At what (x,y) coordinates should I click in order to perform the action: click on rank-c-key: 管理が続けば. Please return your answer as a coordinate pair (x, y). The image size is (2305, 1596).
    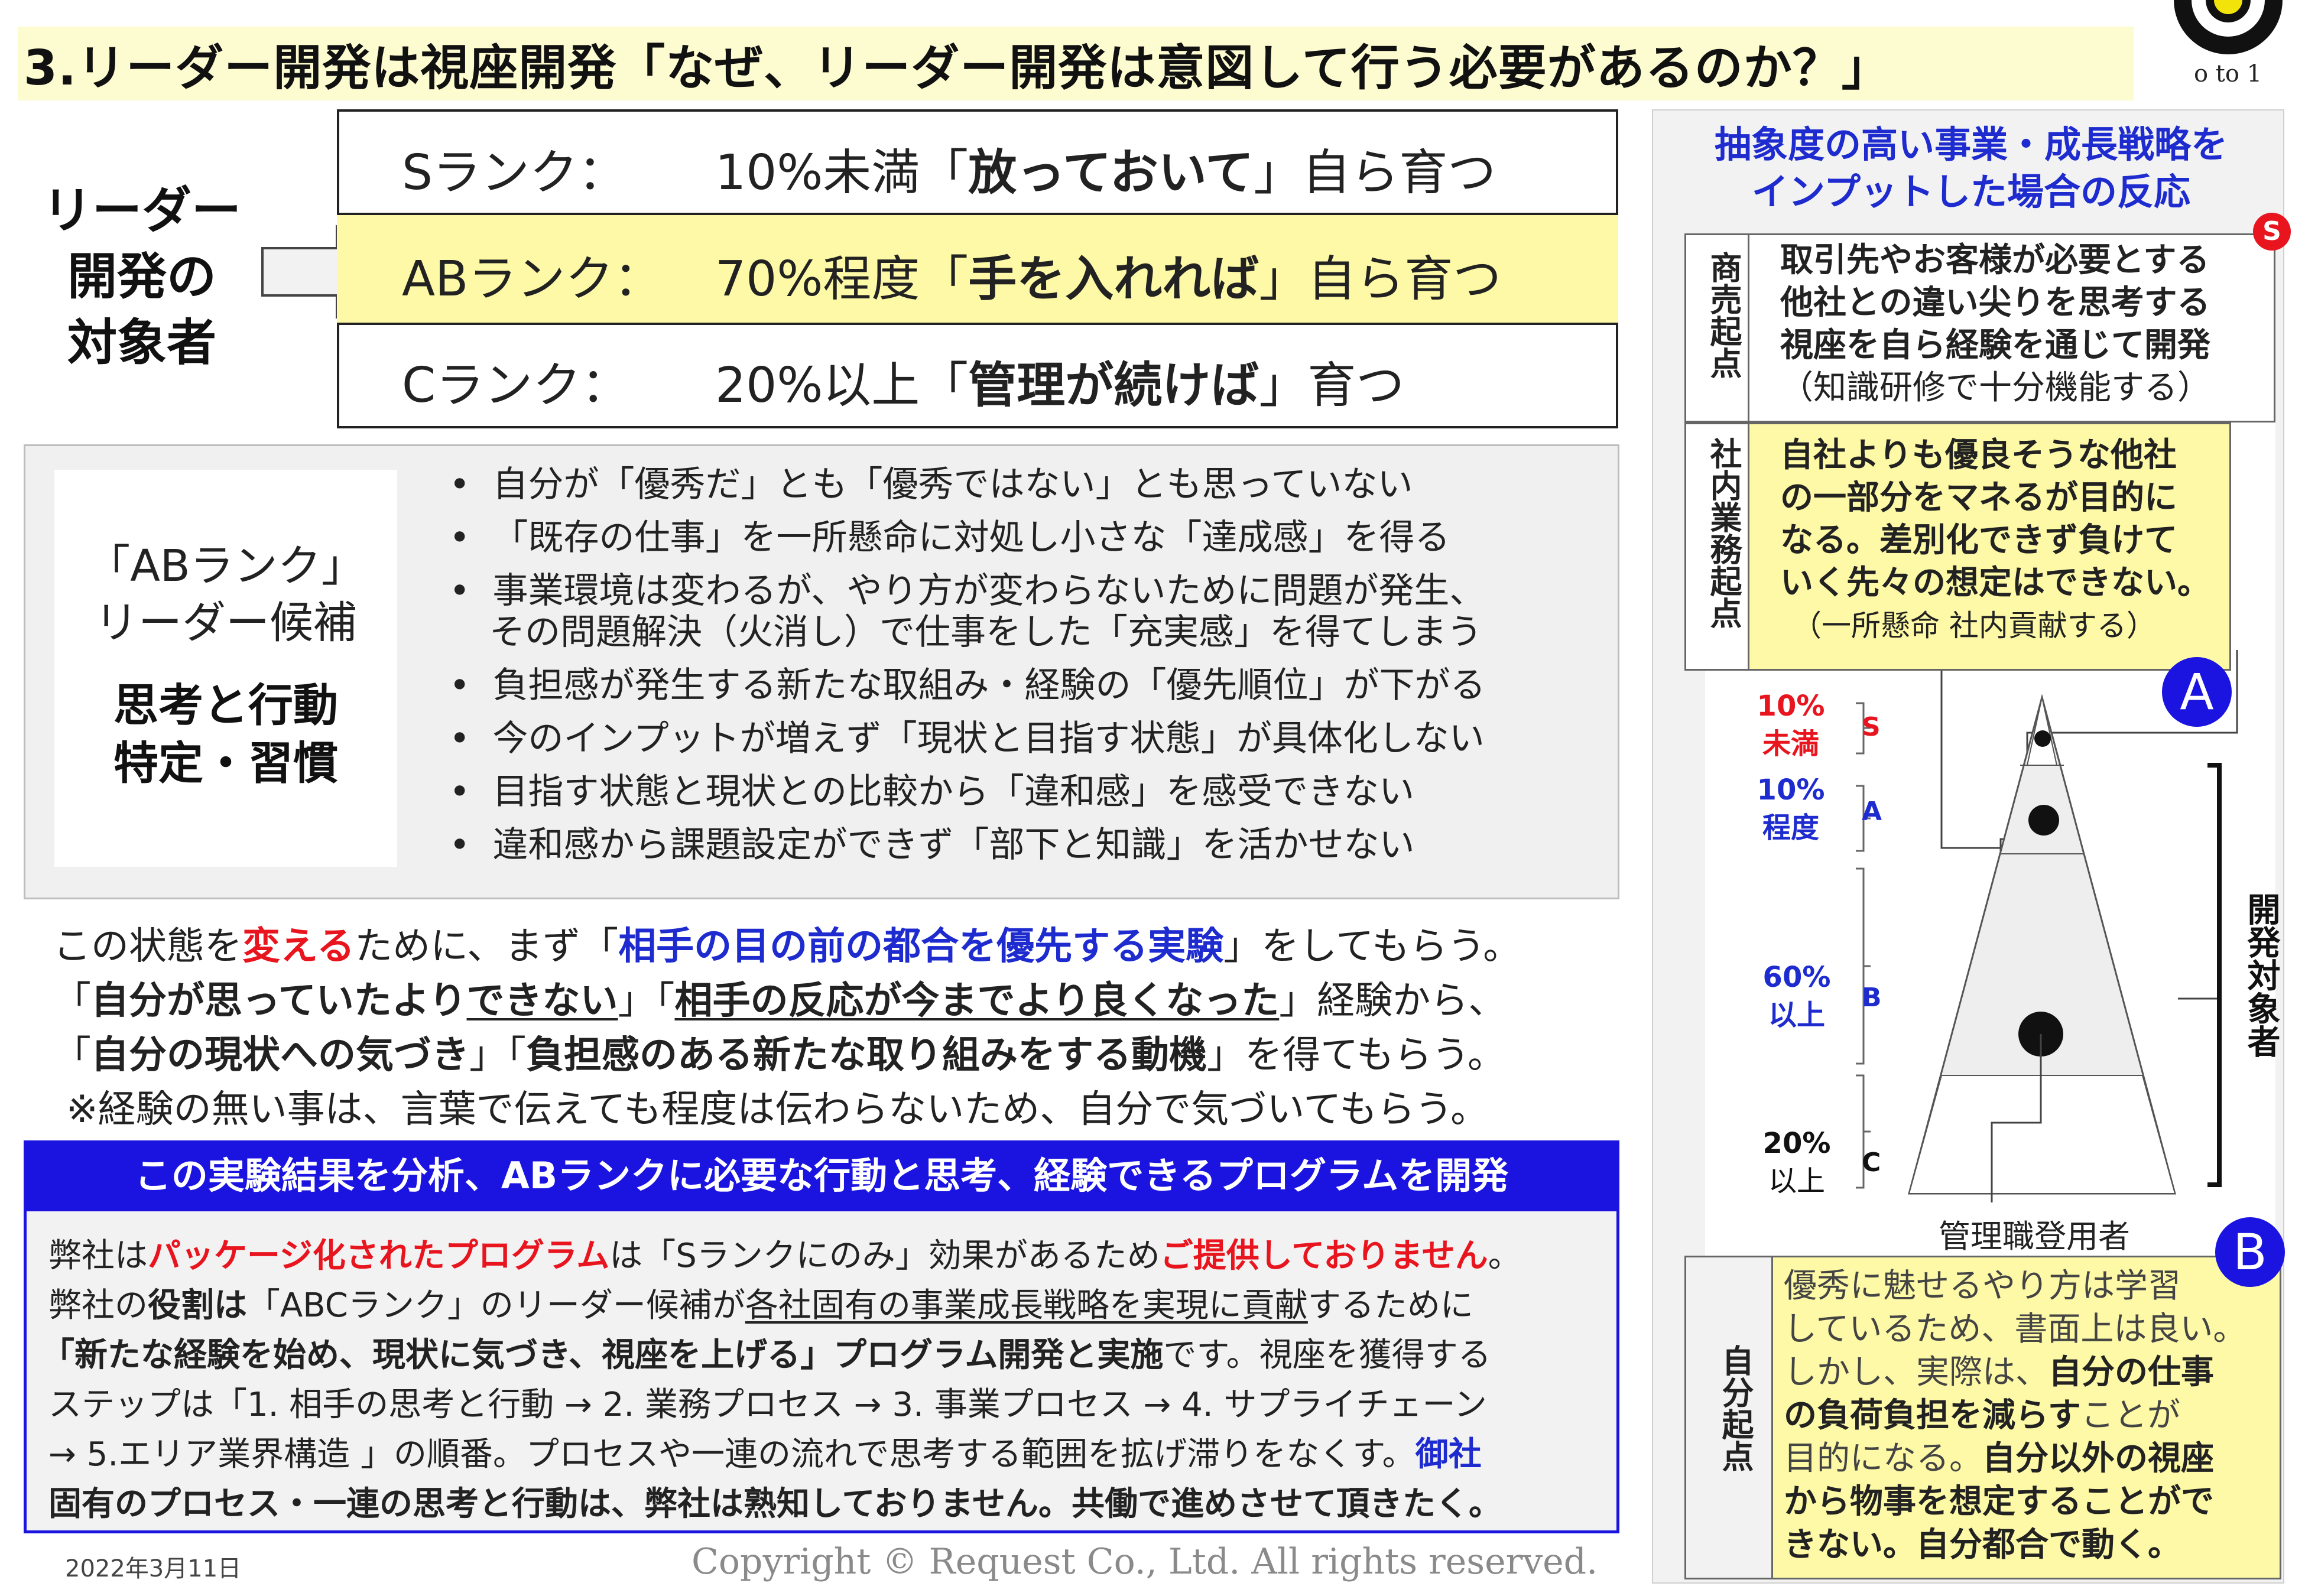
    Looking at the image, I should click on (1113, 385).